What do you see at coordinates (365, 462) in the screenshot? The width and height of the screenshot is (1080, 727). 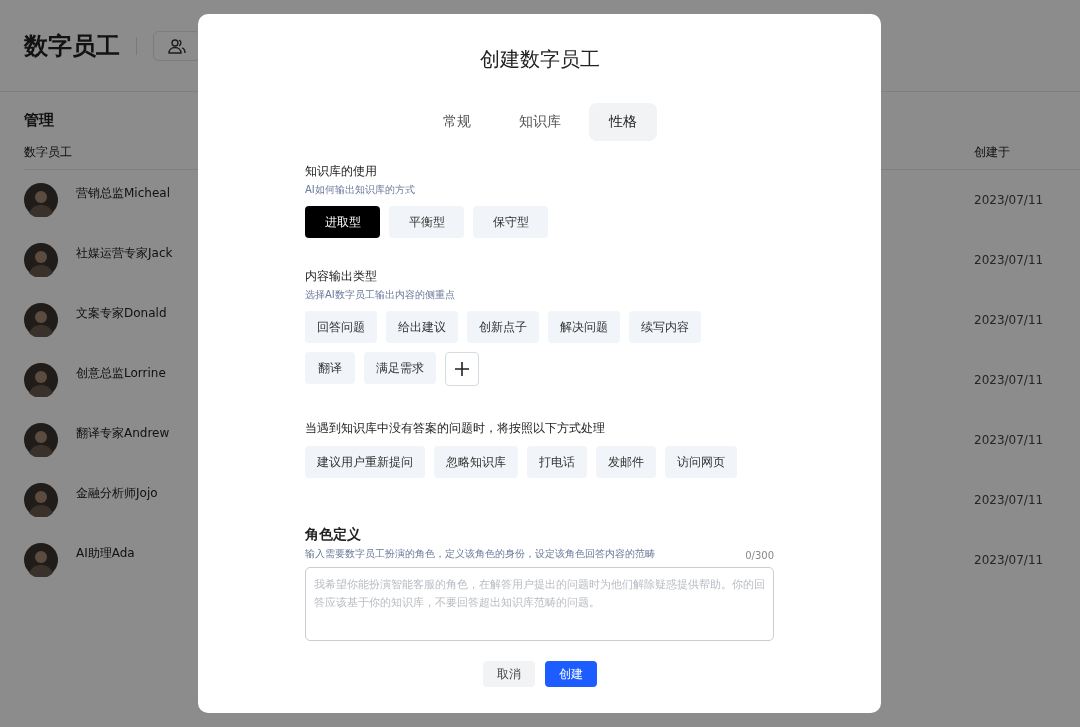 I see `option-chip: 建议用户重新提问` at bounding box center [365, 462].